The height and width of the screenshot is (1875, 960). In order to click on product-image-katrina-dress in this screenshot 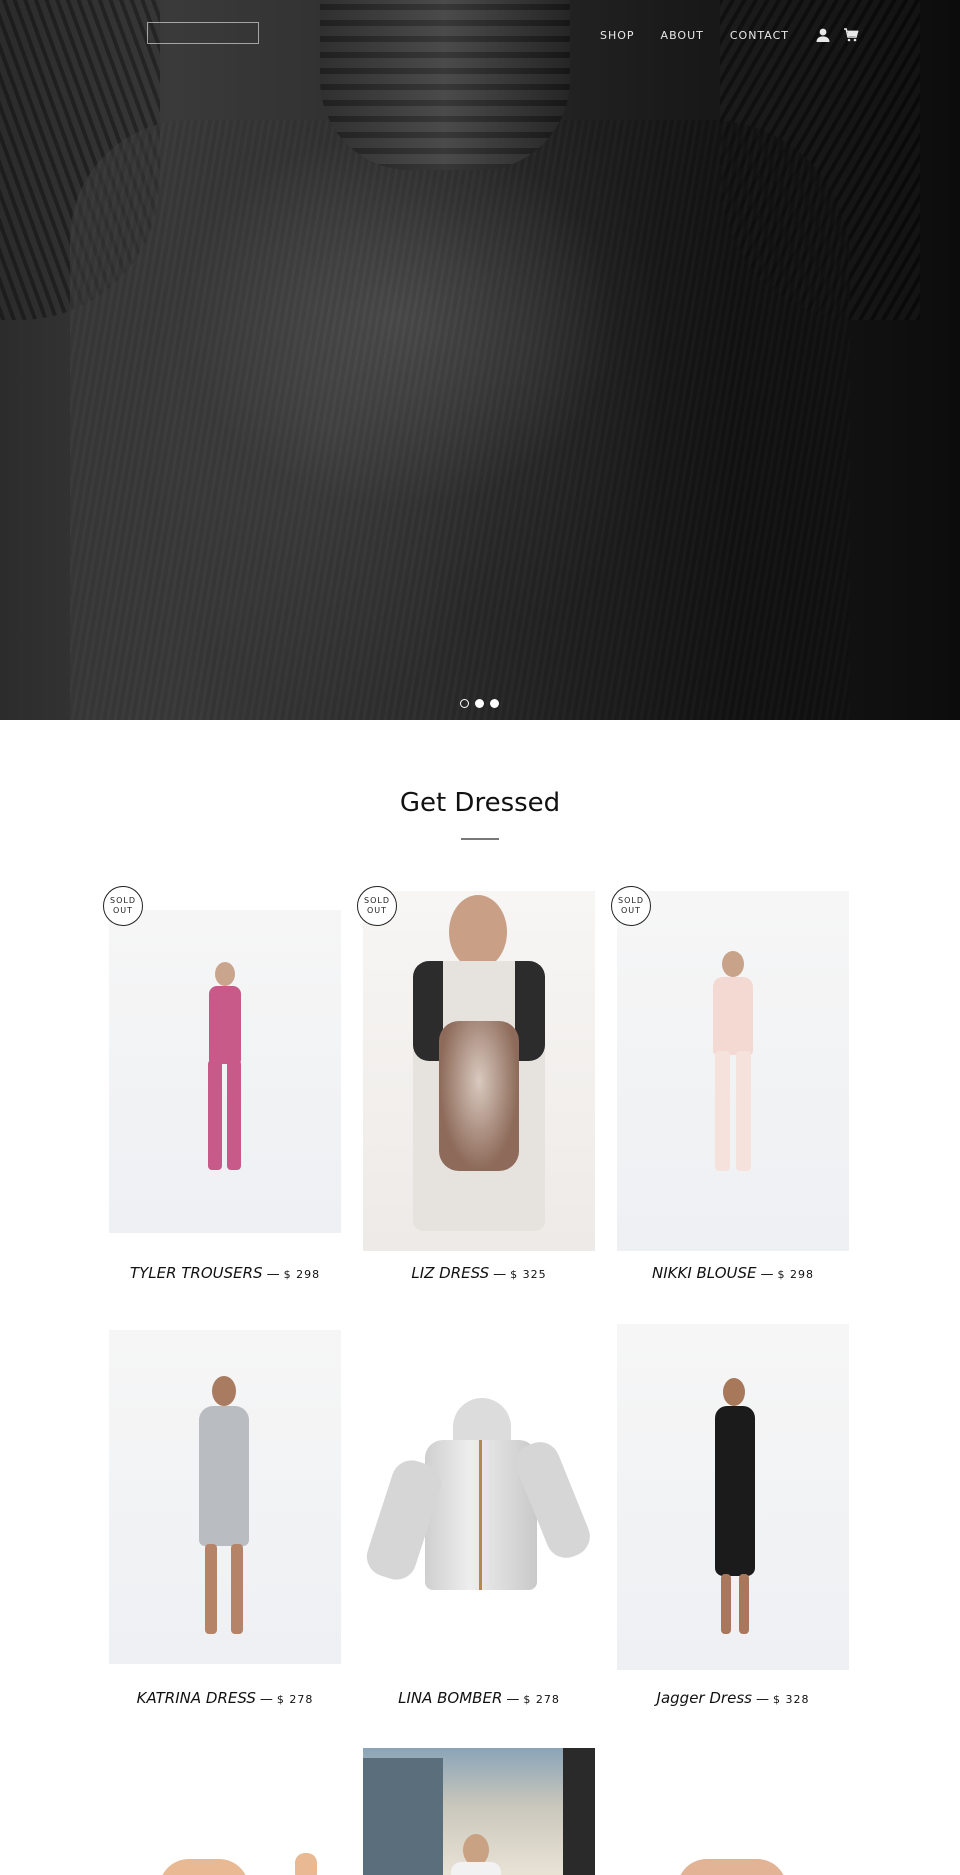, I will do `click(225, 1497)`.